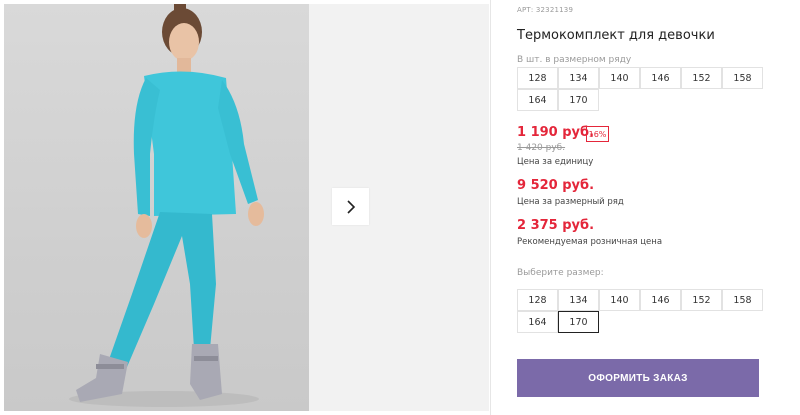  Describe the element at coordinates (537, 78) in the screenshot. I see `size-row-cell: 128` at that location.